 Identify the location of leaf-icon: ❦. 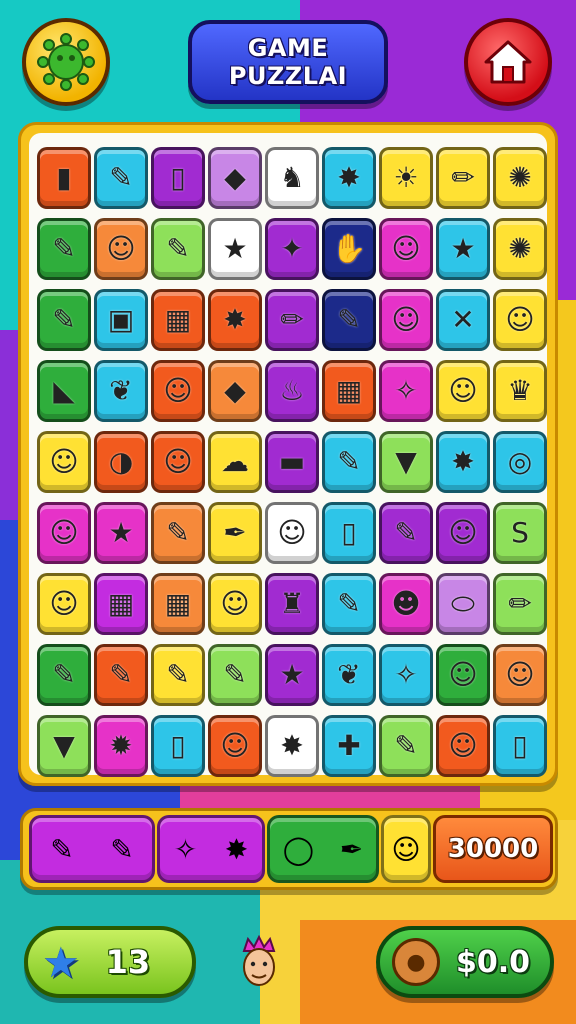
(121, 390).